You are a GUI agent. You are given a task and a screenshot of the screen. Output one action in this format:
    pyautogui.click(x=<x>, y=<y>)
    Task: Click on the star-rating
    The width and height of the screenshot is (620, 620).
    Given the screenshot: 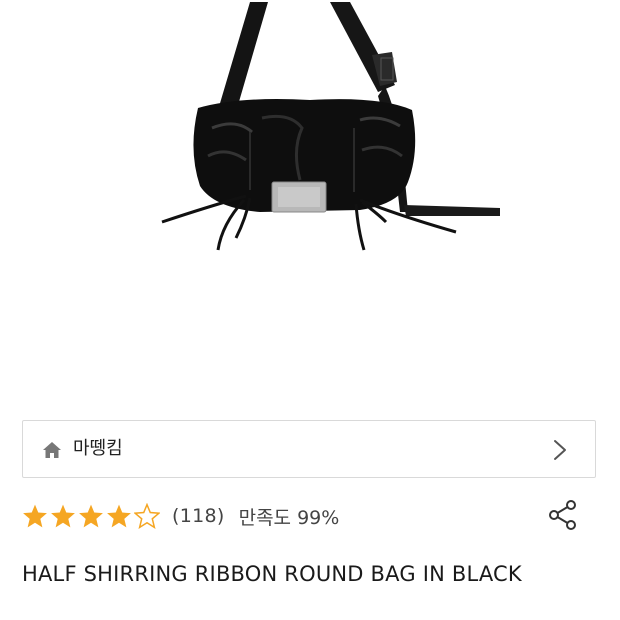 What is the action you would take?
    pyautogui.click(x=92, y=516)
    